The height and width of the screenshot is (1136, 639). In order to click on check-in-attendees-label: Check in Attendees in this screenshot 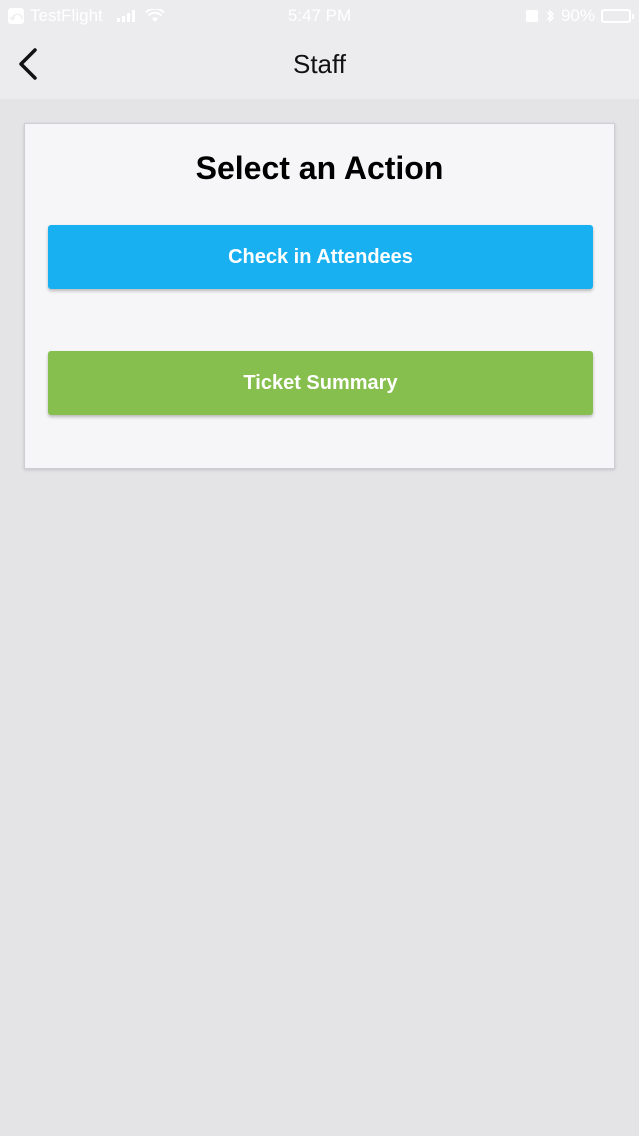, I will do `click(320, 256)`.